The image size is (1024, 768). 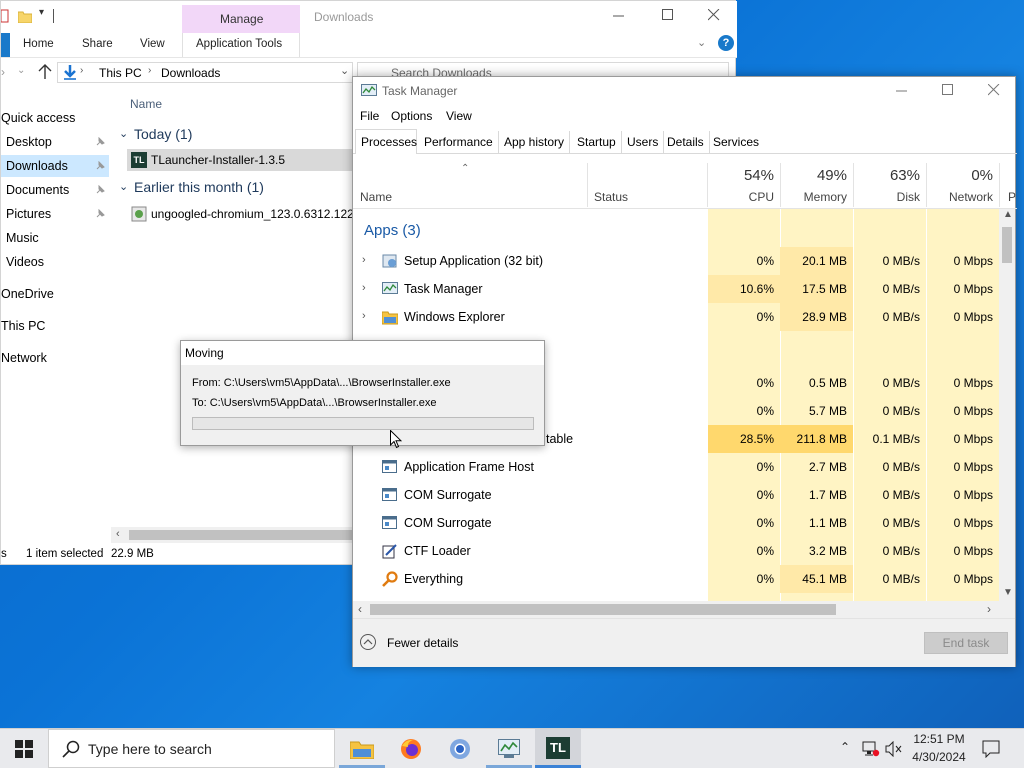 I want to click on tab-view: View, so click(x=152, y=45).